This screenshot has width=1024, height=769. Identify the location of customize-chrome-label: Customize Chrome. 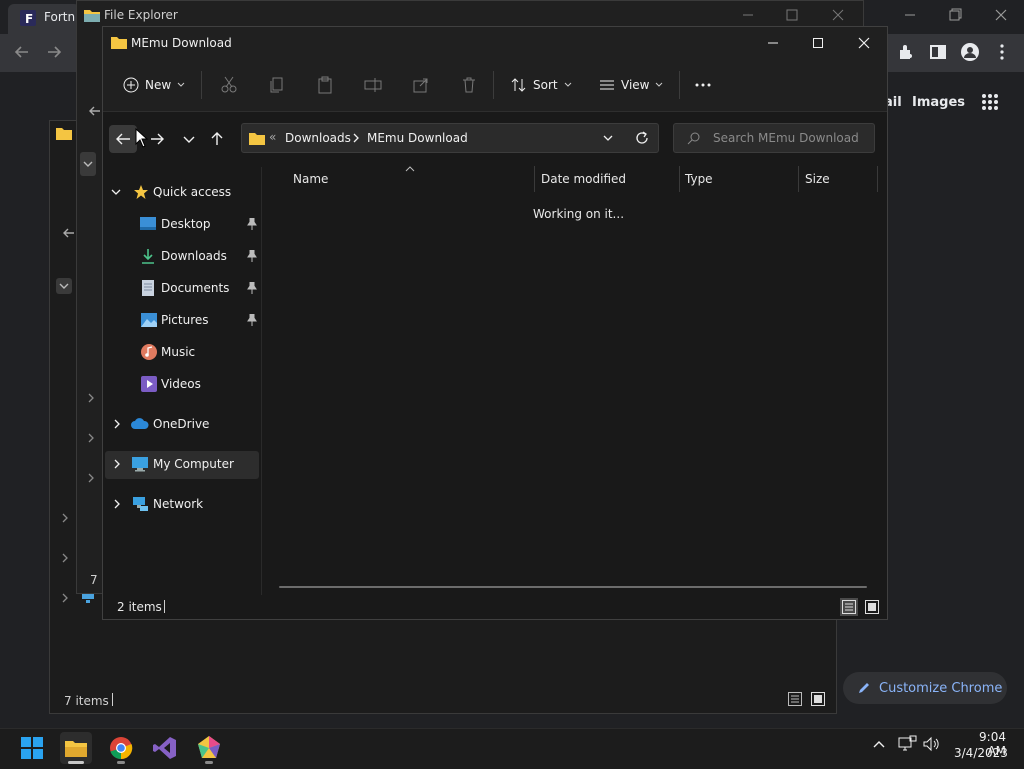
(941, 688).